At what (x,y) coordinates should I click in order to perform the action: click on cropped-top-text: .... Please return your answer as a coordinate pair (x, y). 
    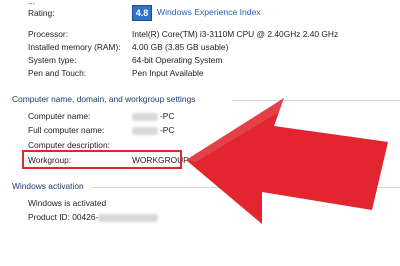
    Looking at the image, I should click on (31, 3).